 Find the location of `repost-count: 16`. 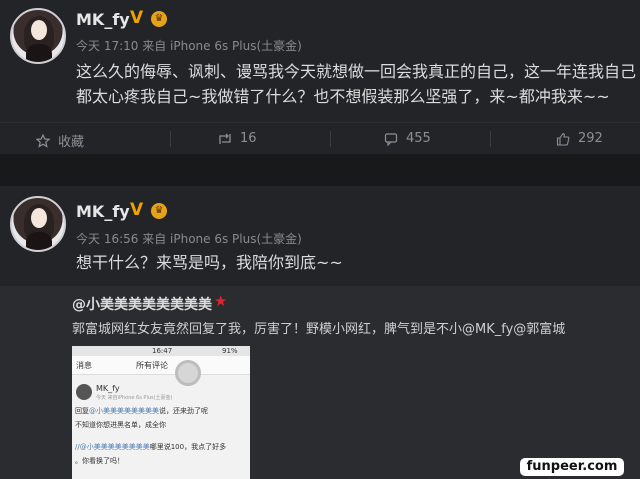

repost-count: 16 is located at coordinates (248, 138).